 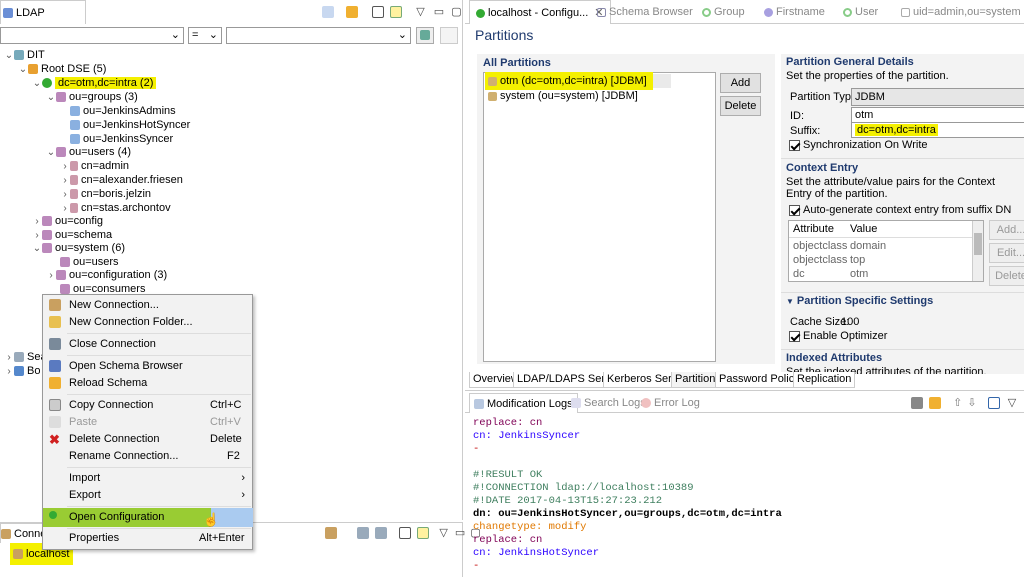 I want to click on table-row: dc otm, so click(x=883, y=275).